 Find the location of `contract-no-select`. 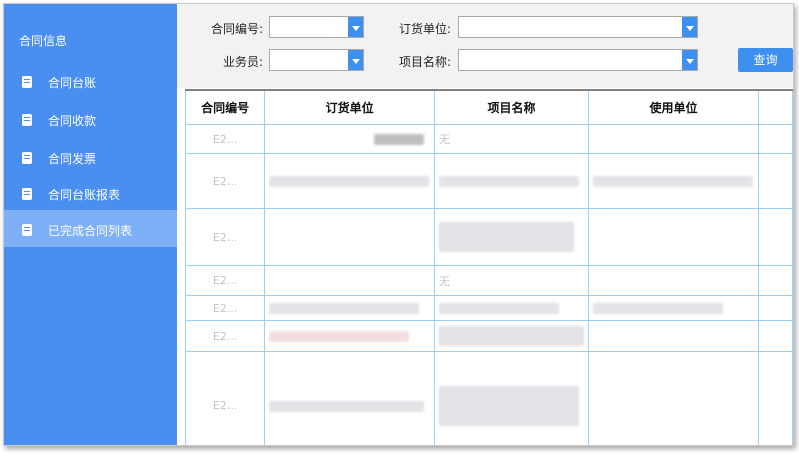

contract-no-select is located at coordinates (316, 27).